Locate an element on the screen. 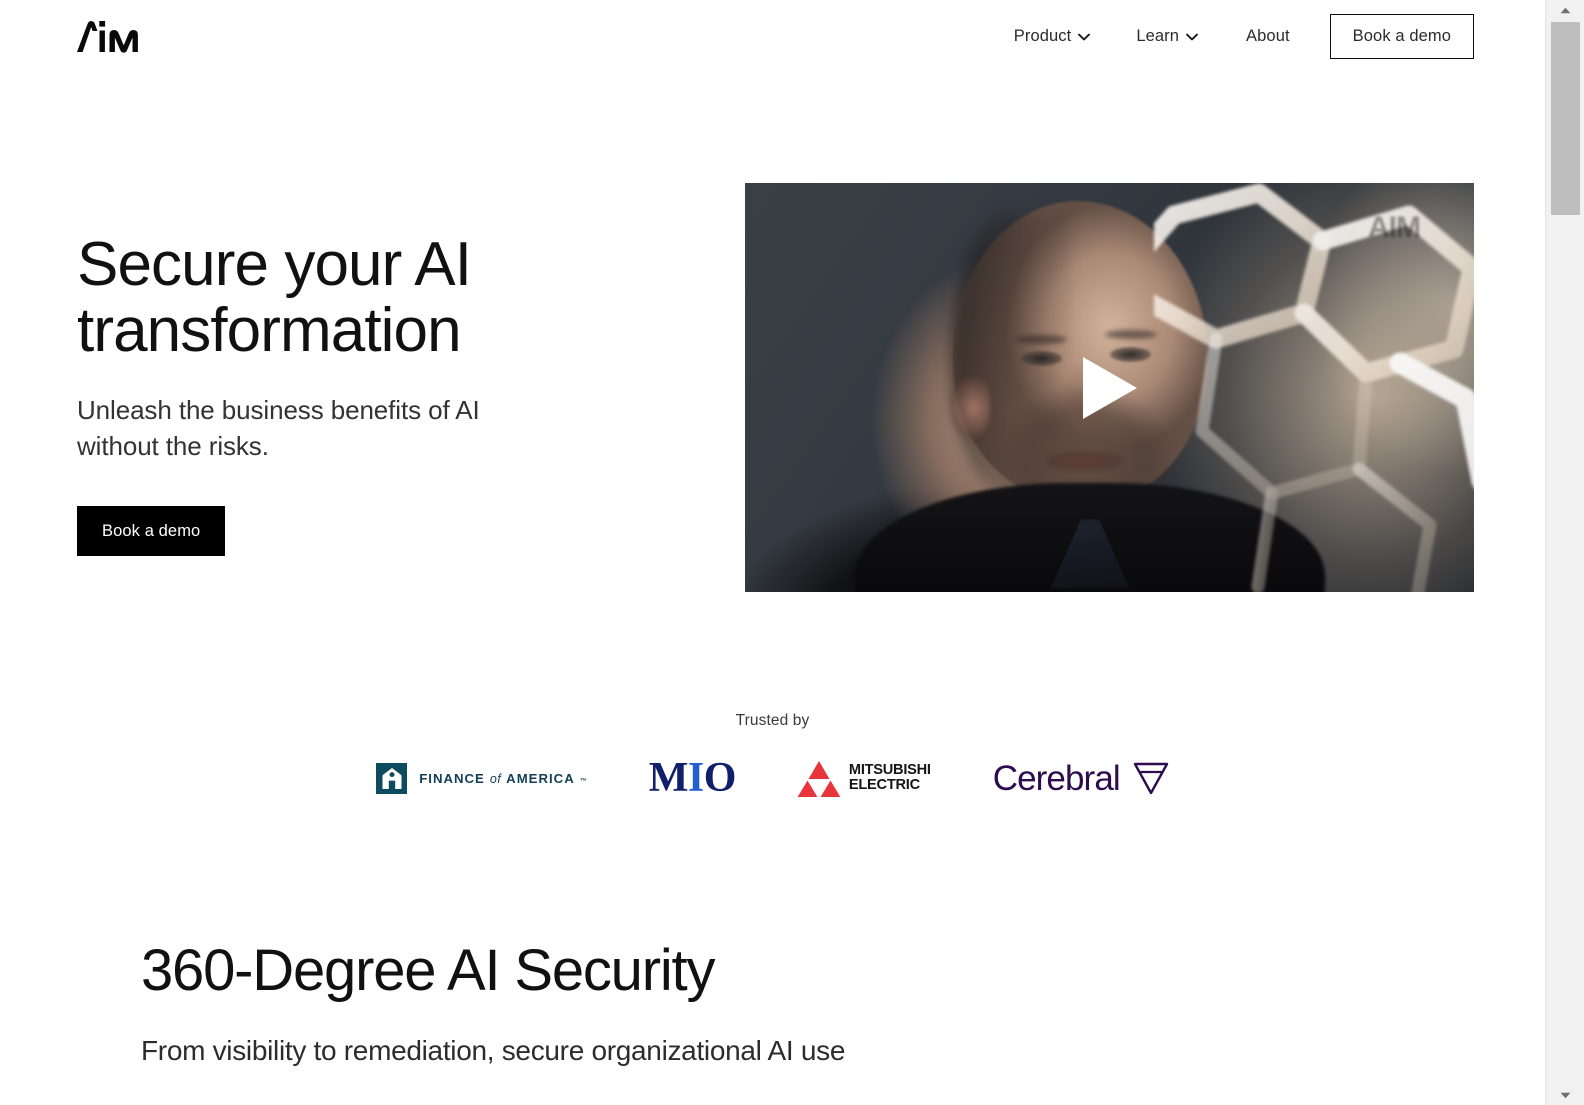 The height and width of the screenshot is (1105, 1584). nav-item-learn: Learn is located at coordinates (1167, 36).